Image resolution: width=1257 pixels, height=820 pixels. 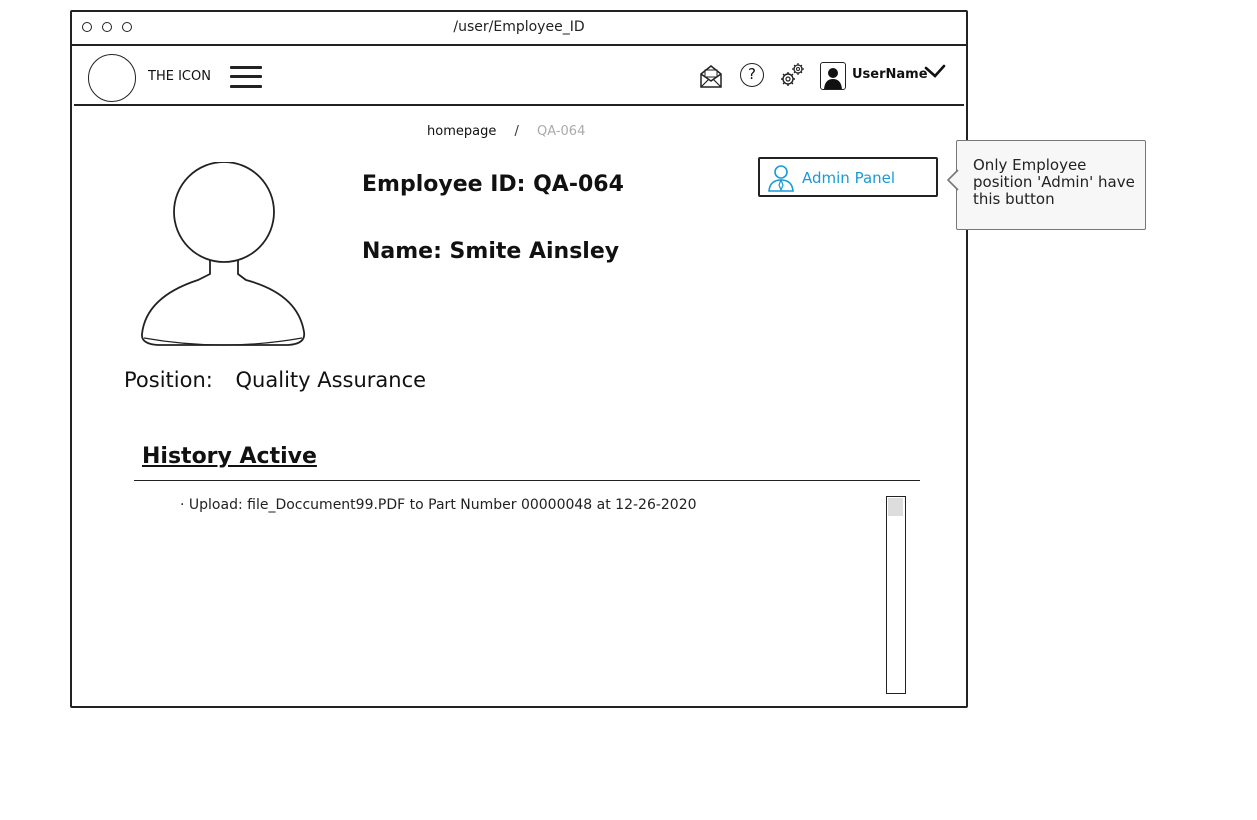 What do you see at coordinates (896, 595) in the screenshot?
I see `history-scrollbar` at bounding box center [896, 595].